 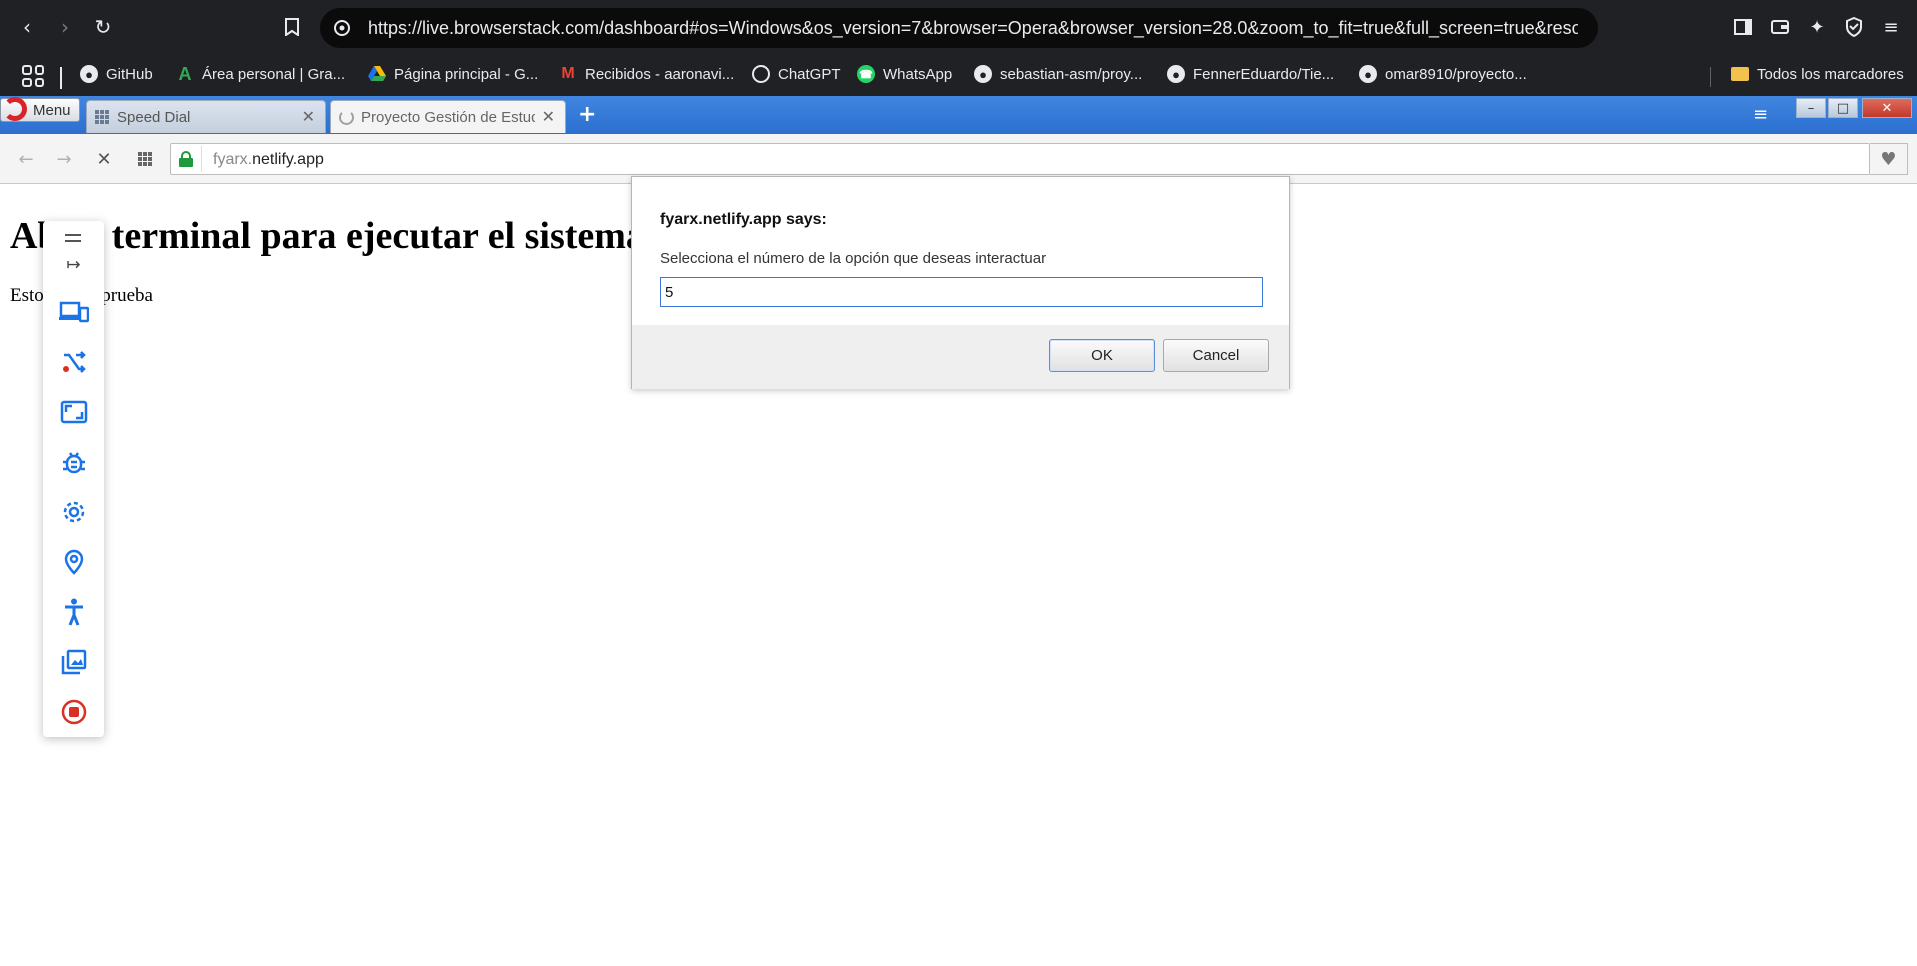 What do you see at coordinates (74, 512) in the screenshot?
I see `settings-gear-icon` at bounding box center [74, 512].